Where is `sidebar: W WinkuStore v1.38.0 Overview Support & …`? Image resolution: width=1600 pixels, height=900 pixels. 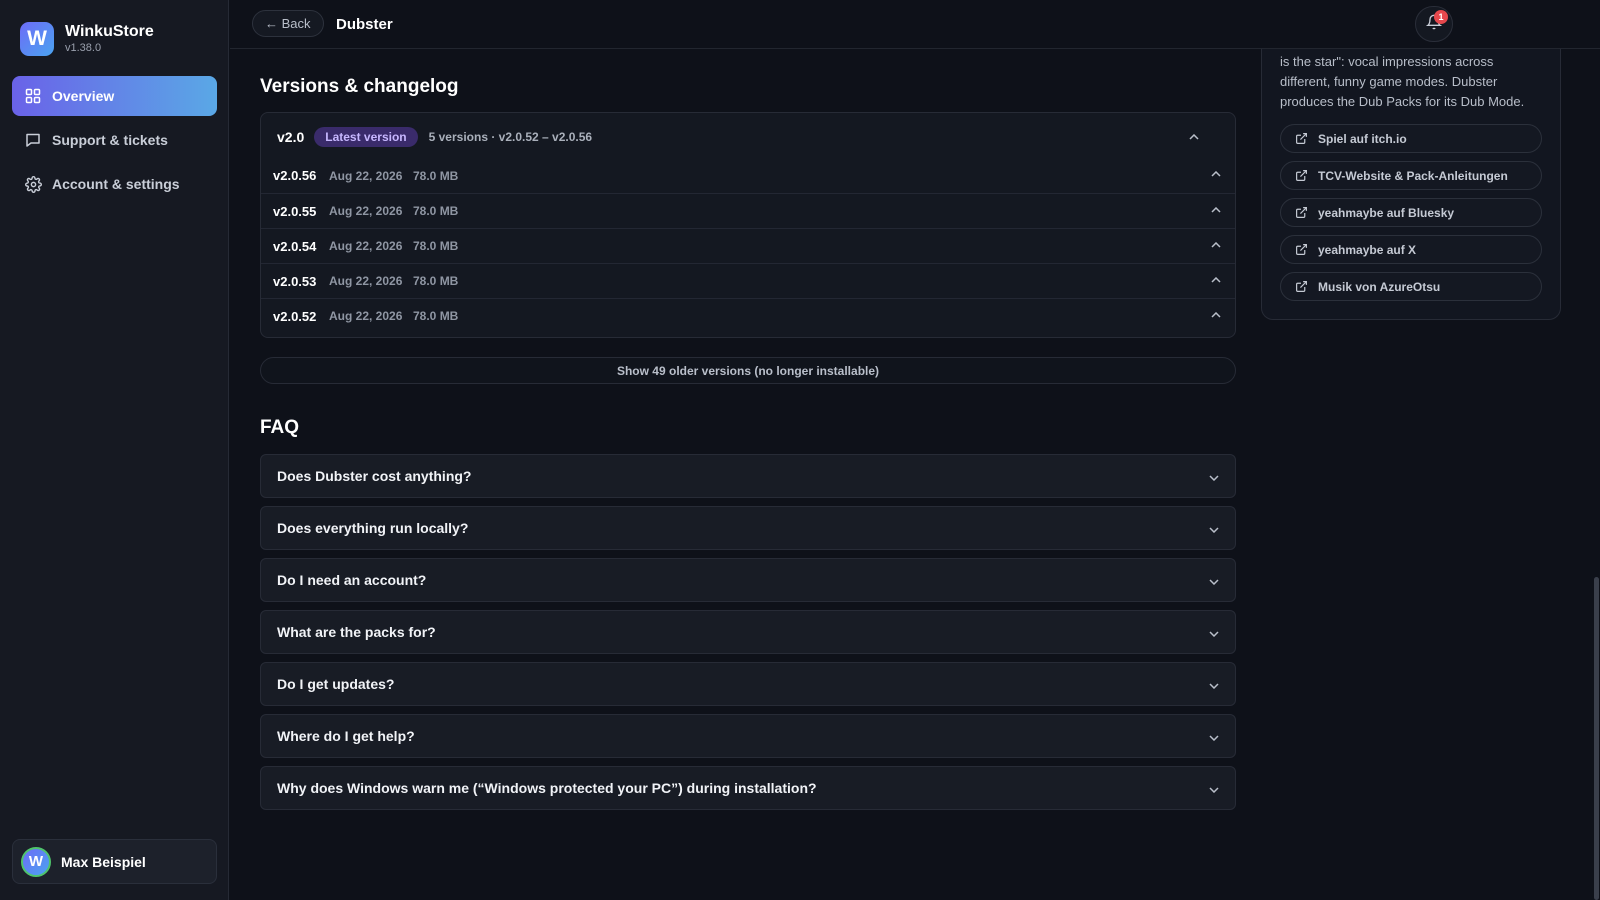
sidebar: W WinkuStore v1.38.0 Overview Support & … is located at coordinates (114, 450).